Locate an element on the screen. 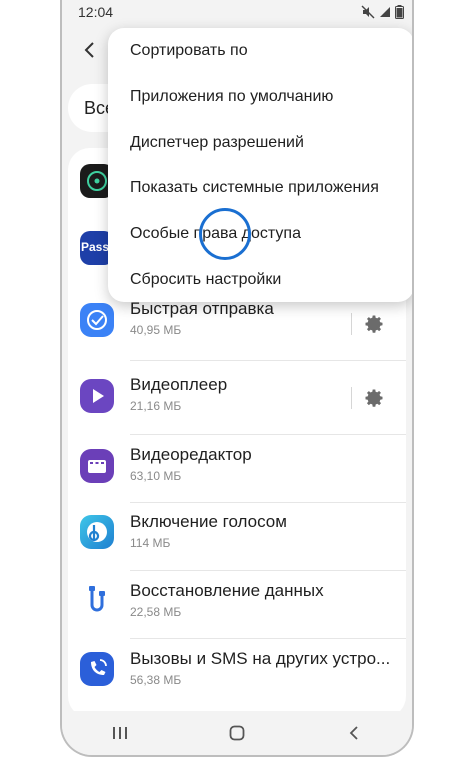  list-item-video-player: Видеоплеер 21,16 МБ is located at coordinates (237, 397).